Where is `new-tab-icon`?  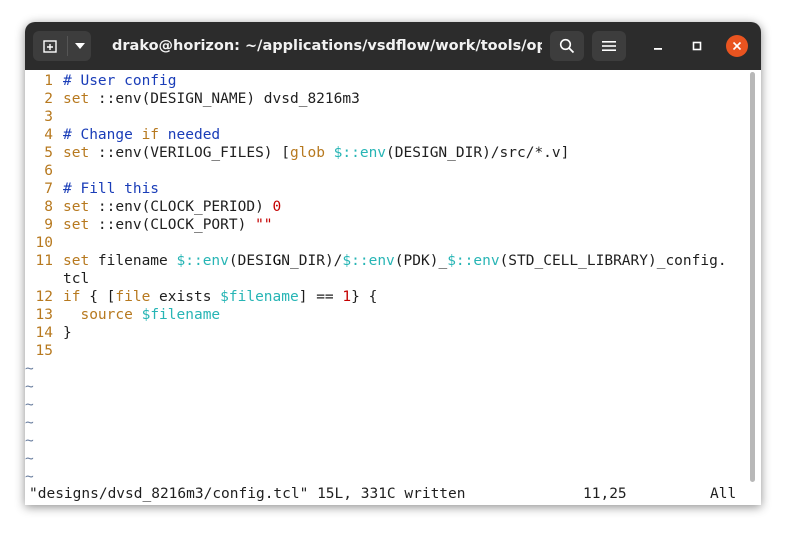
new-tab-icon is located at coordinates (50, 46).